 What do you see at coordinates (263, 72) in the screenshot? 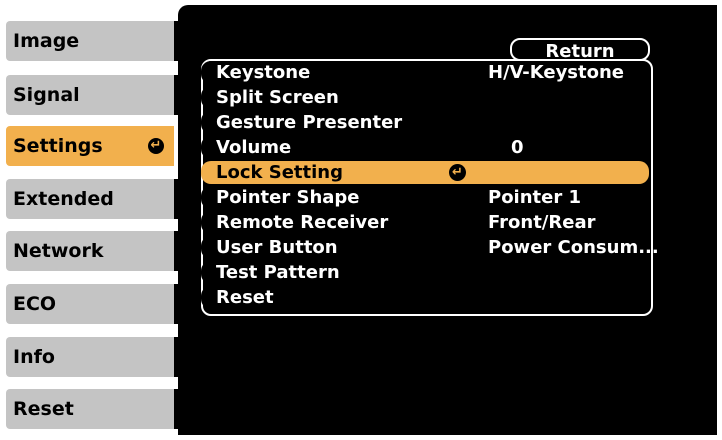
I see `menu-item-label: Keystone` at bounding box center [263, 72].